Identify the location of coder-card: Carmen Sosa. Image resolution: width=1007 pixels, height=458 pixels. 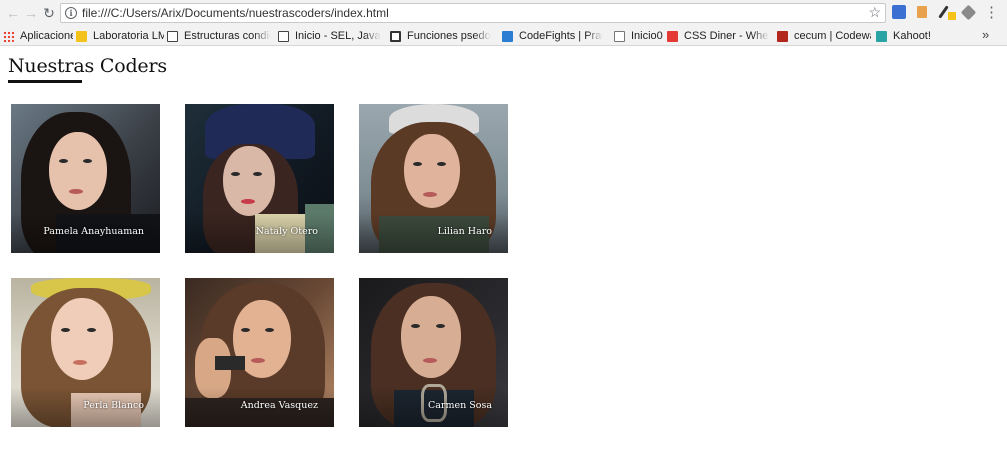
(433, 352).